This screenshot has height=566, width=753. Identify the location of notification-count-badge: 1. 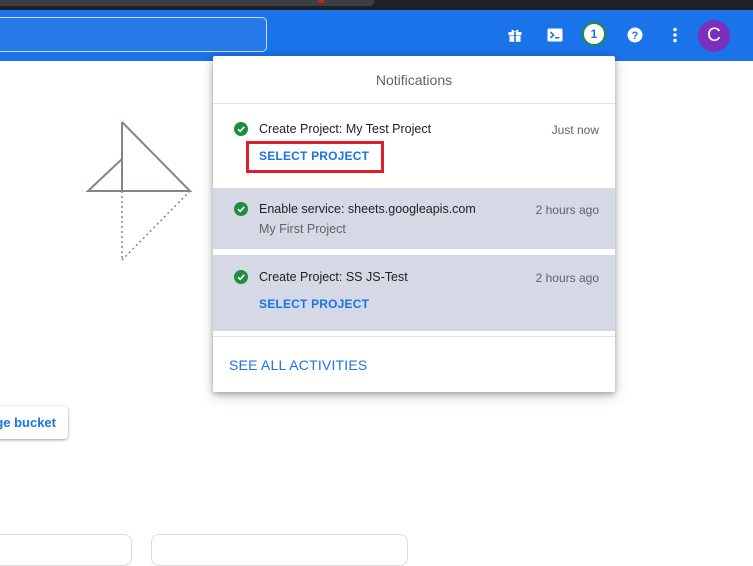
(594, 34).